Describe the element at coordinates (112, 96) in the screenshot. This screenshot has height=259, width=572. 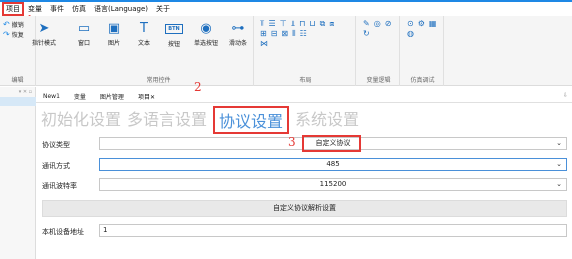
I see `tab-image-manager: 图片管理` at that location.